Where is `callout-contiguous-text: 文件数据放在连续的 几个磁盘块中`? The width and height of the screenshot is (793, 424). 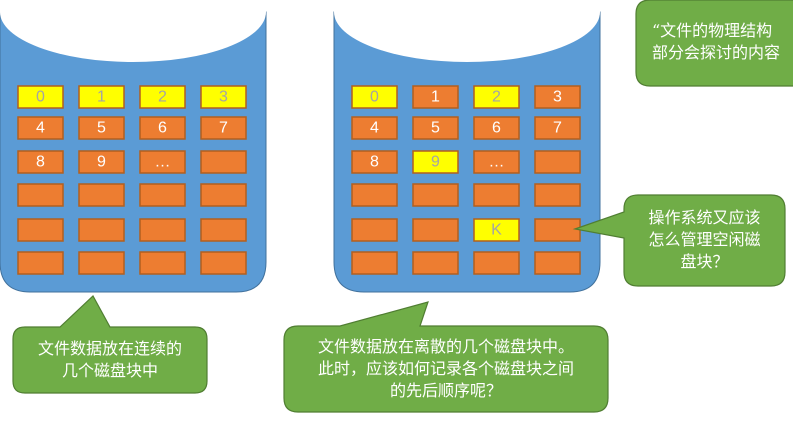
callout-contiguous-text: 文件数据放在连续的 几个磁盘块中 is located at coordinates (109, 359).